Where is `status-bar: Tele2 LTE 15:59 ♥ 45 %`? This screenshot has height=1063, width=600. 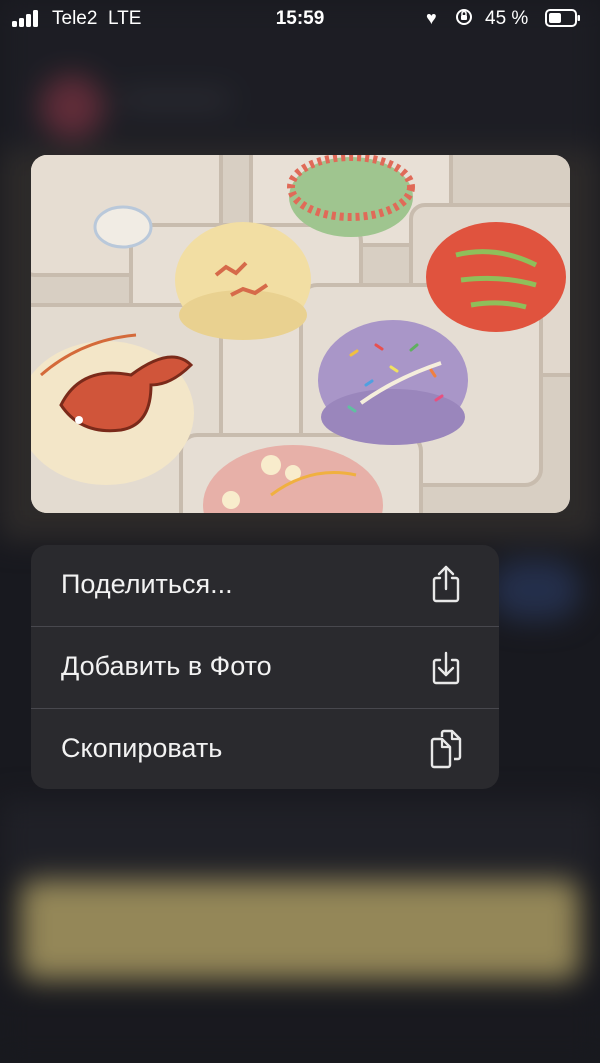 status-bar: Tele2 LTE 15:59 ♥ 45 % is located at coordinates (300, 19).